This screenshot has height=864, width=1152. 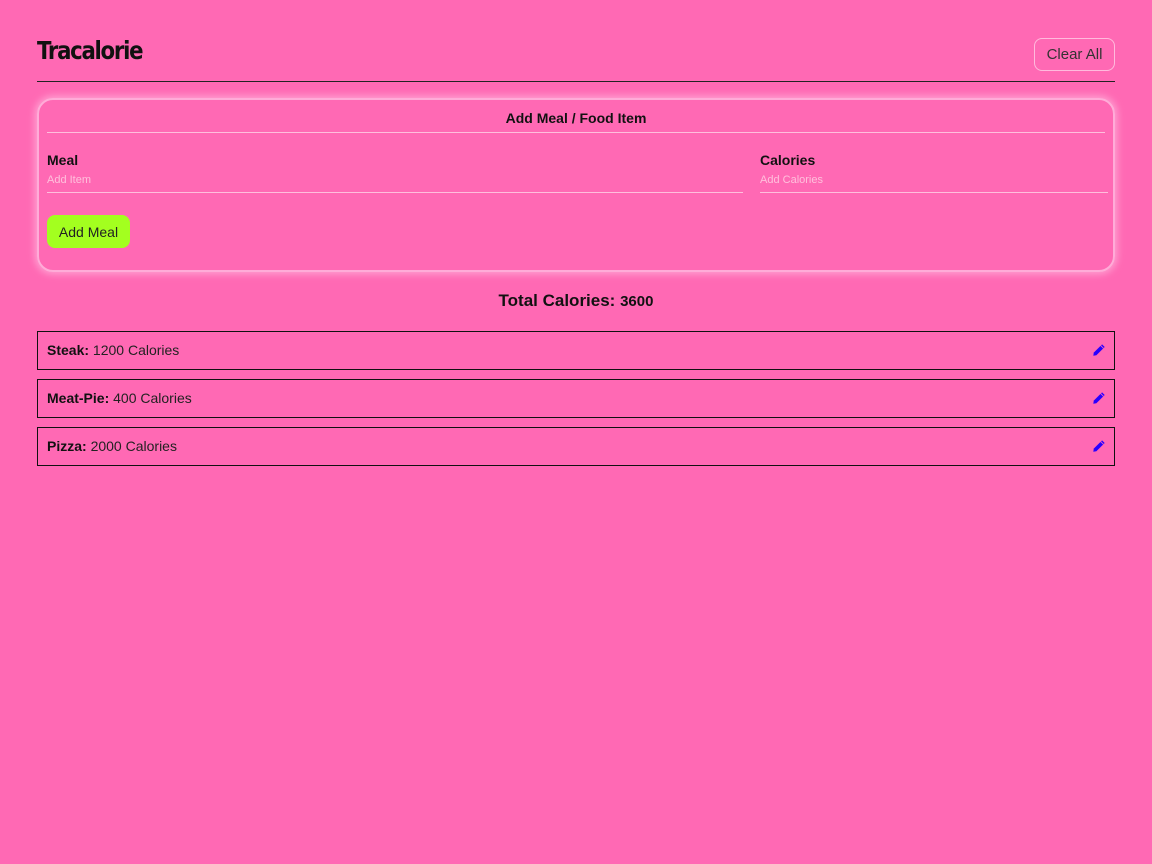 What do you see at coordinates (133, 446) in the screenshot?
I see `meal-item-calories: 2000 Calories` at bounding box center [133, 446].